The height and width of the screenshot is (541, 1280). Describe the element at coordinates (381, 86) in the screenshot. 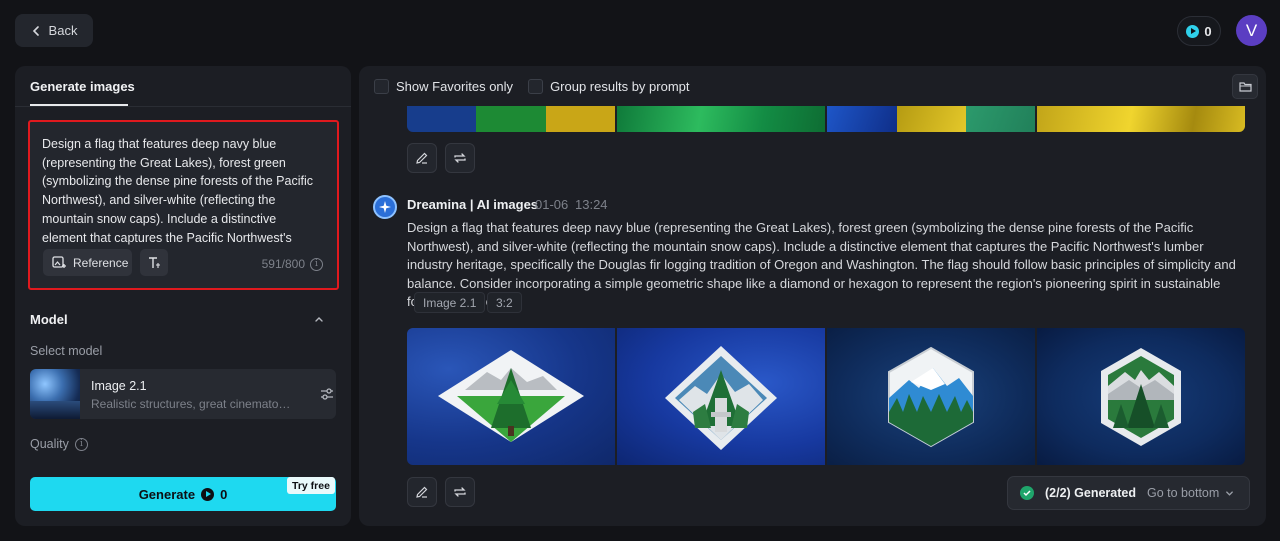

I see `show-favorites-checkbox` at that location.